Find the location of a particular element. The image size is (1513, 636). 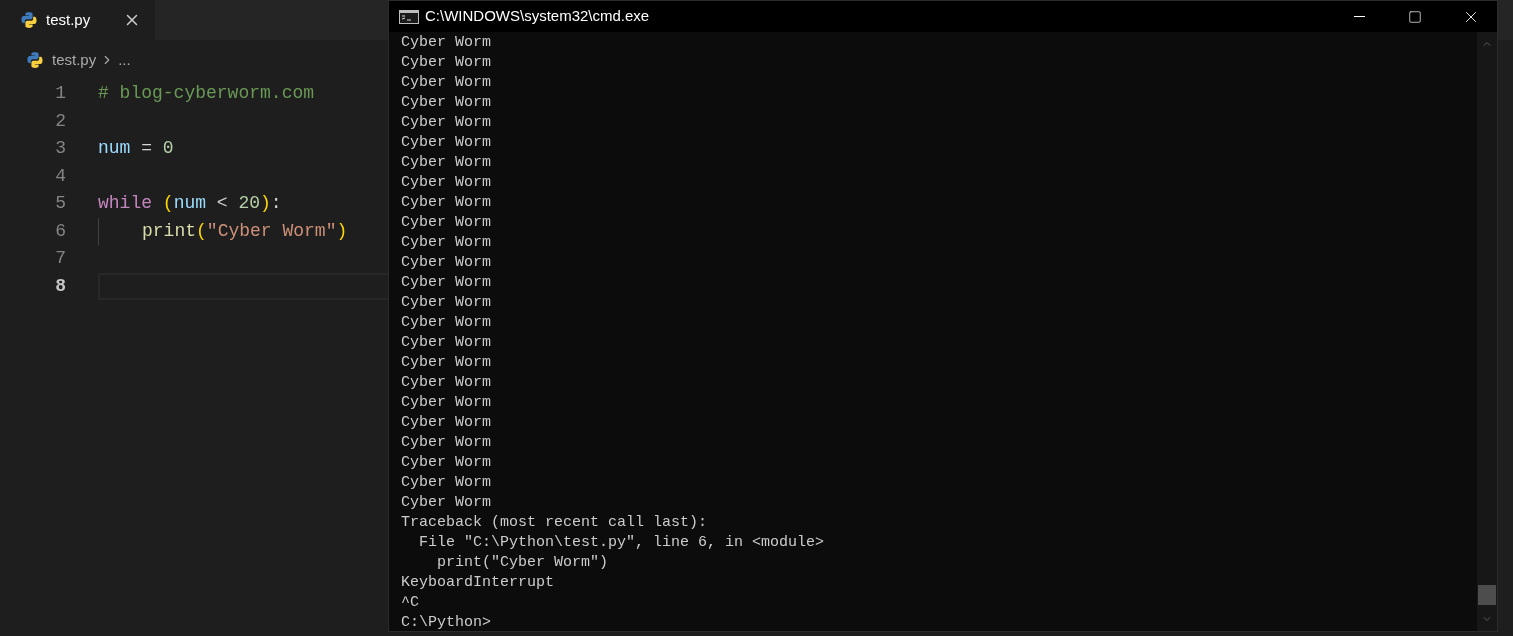

console-line: C:\Python> is located at coordinates (446, 623).